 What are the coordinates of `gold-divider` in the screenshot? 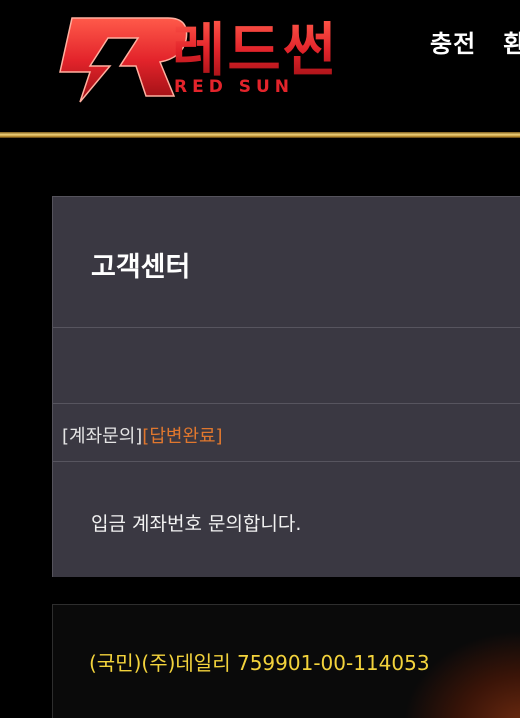 It's located at (260, 135).